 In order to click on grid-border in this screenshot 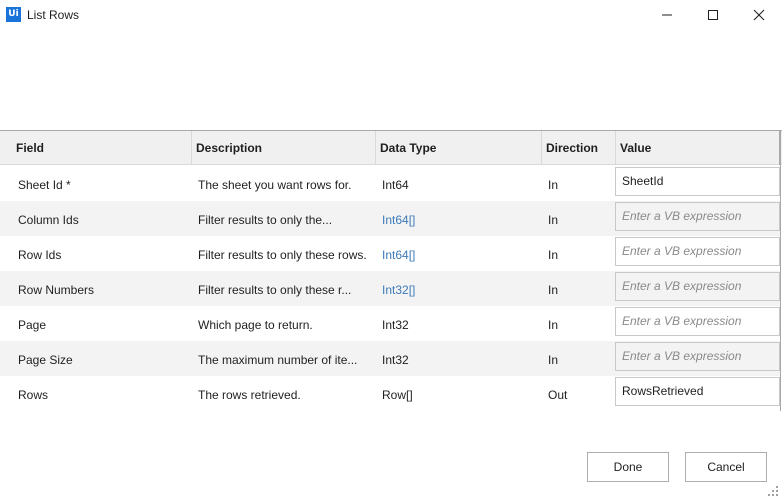, I will do `click(780, 271)`.